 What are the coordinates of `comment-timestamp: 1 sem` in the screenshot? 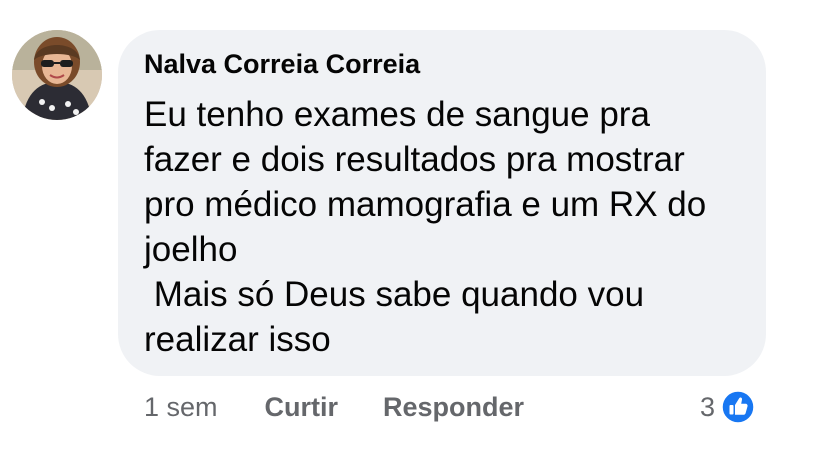 It's located at (181, 407).